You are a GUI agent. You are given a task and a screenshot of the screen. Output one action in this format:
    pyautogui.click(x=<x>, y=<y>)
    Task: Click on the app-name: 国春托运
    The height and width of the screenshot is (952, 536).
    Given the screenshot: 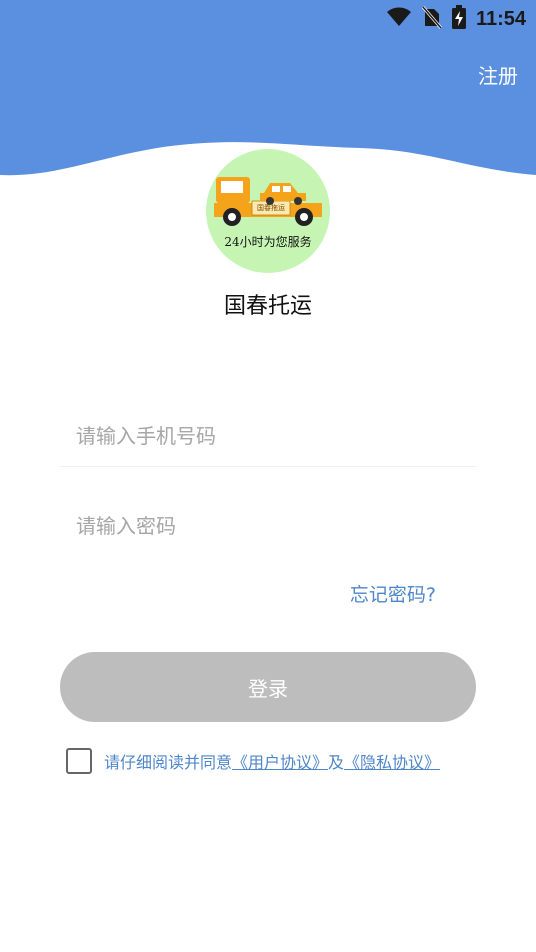 What is the action you would take?
    pyautogui.click(x=267, y=306)
    